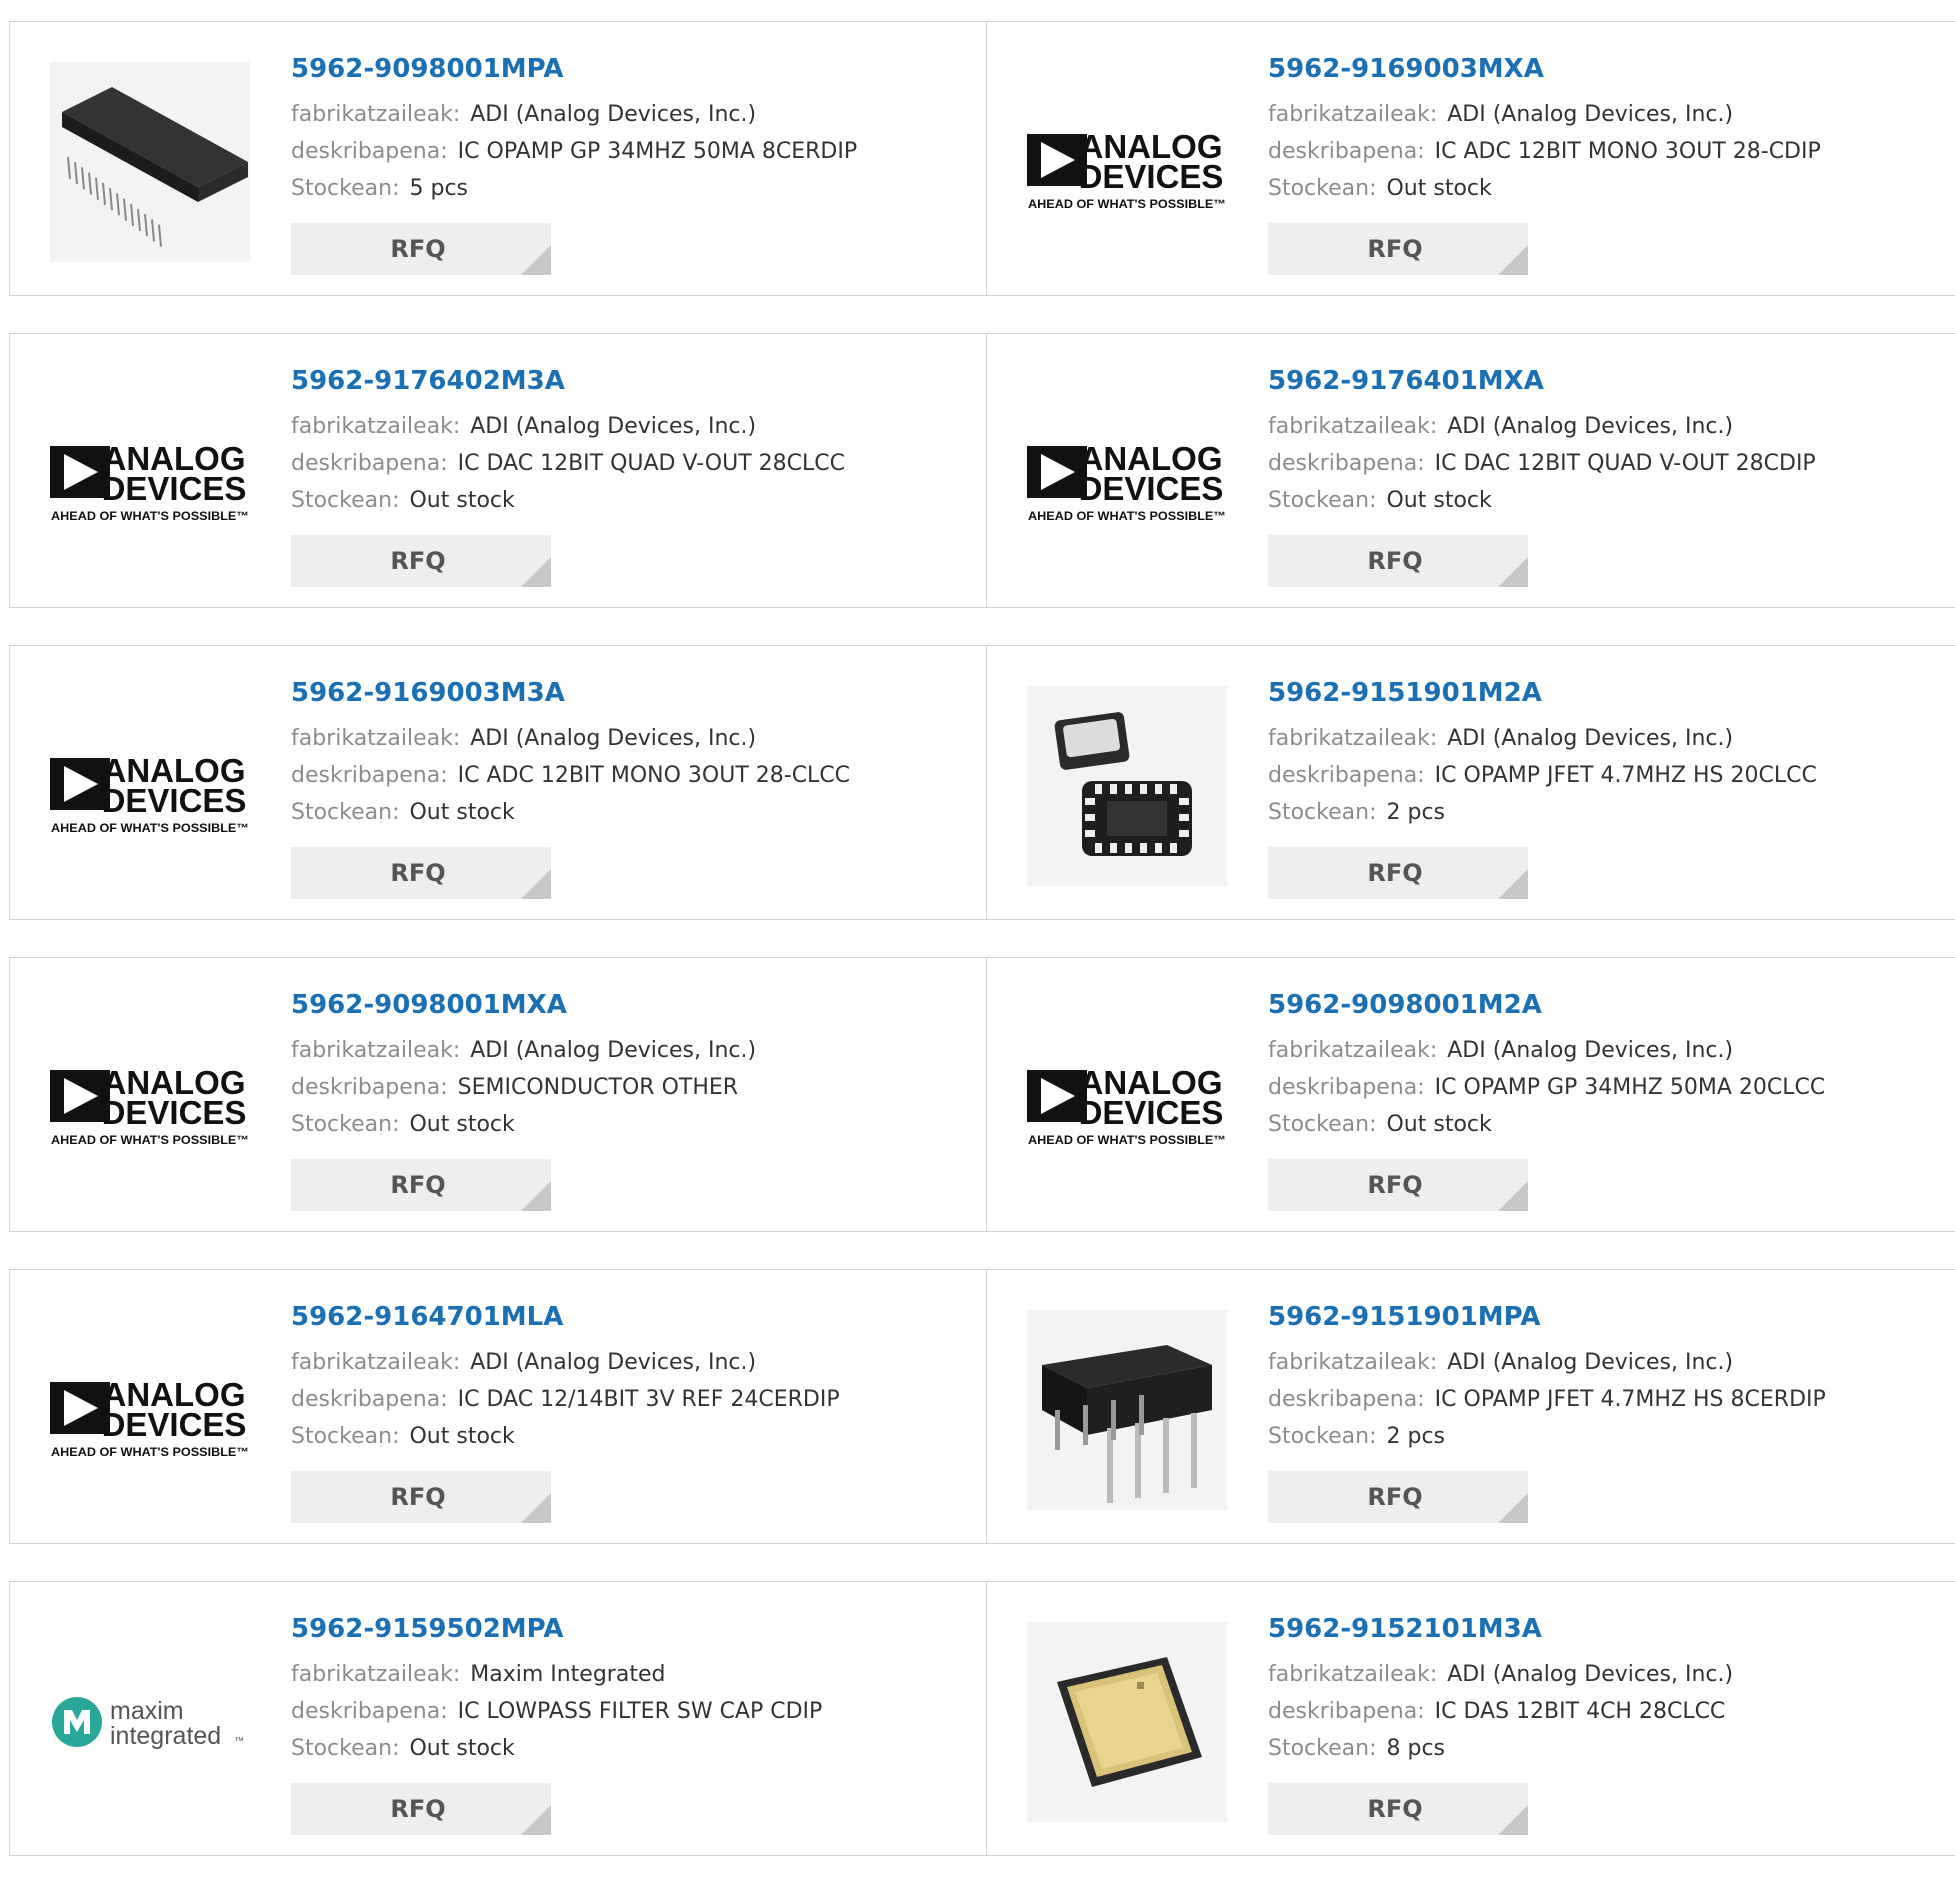  What do you see at coordinates (598, 1087) in the screenshot?
I see `description-value: SEMICONDUCTOR OTHER` at bounding box center [598, 1087].